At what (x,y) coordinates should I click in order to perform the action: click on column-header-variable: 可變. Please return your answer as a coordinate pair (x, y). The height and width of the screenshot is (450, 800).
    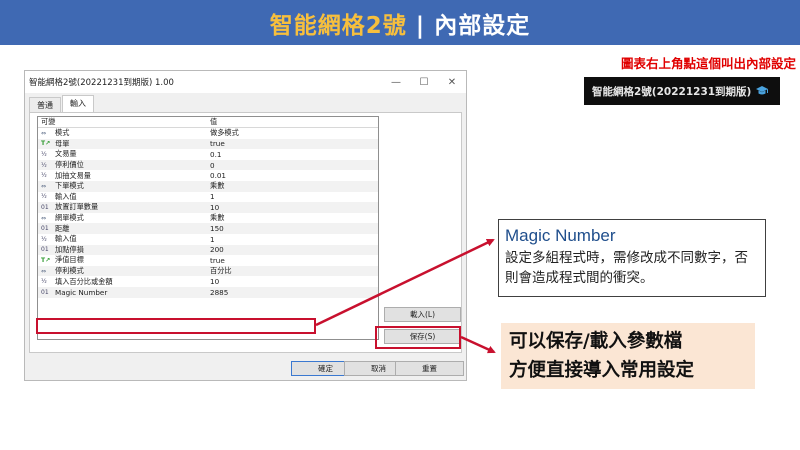
    Looking at the image, I should click on (48, 121).